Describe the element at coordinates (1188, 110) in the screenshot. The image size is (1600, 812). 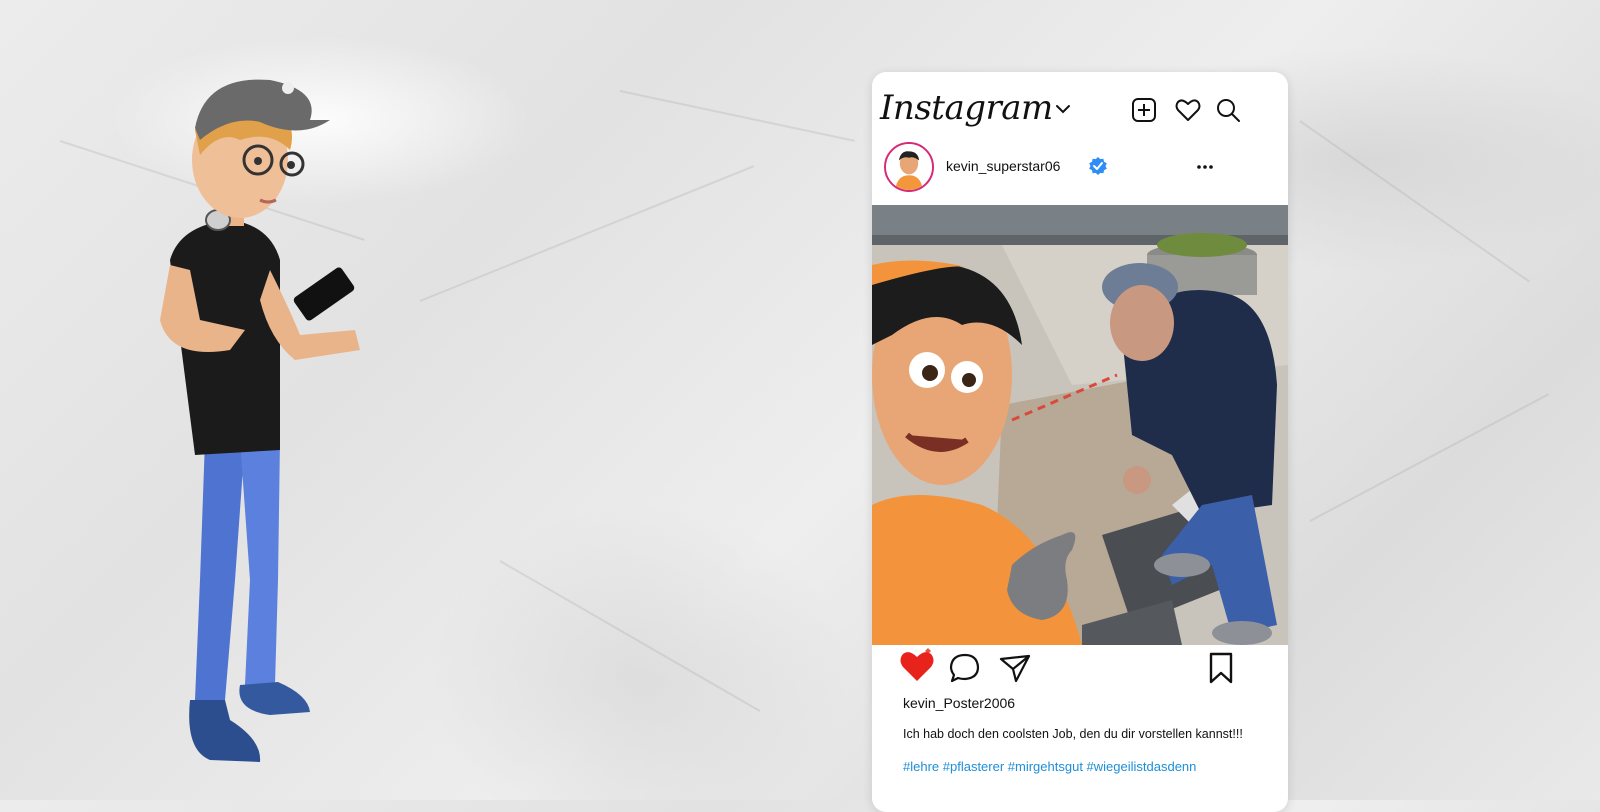
I see `heart-icon` at that location.